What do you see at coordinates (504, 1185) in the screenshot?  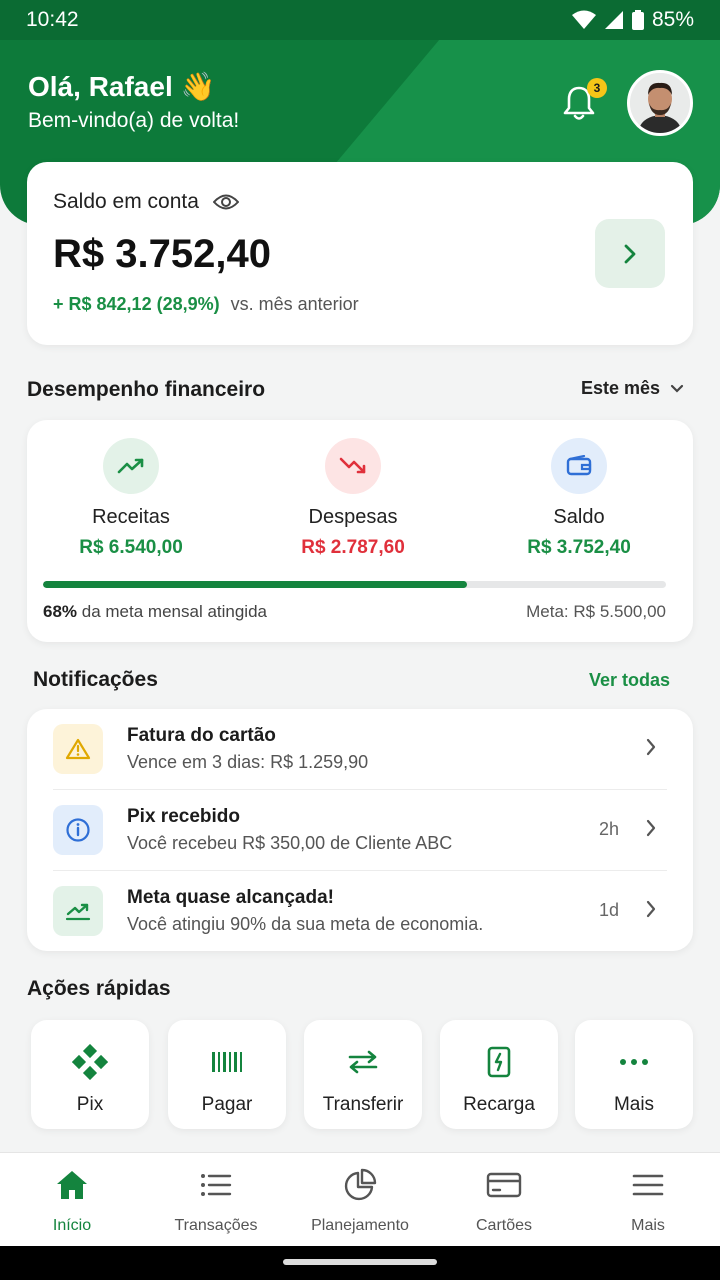 I see `card-icon` at bounding box center [504, 1185].